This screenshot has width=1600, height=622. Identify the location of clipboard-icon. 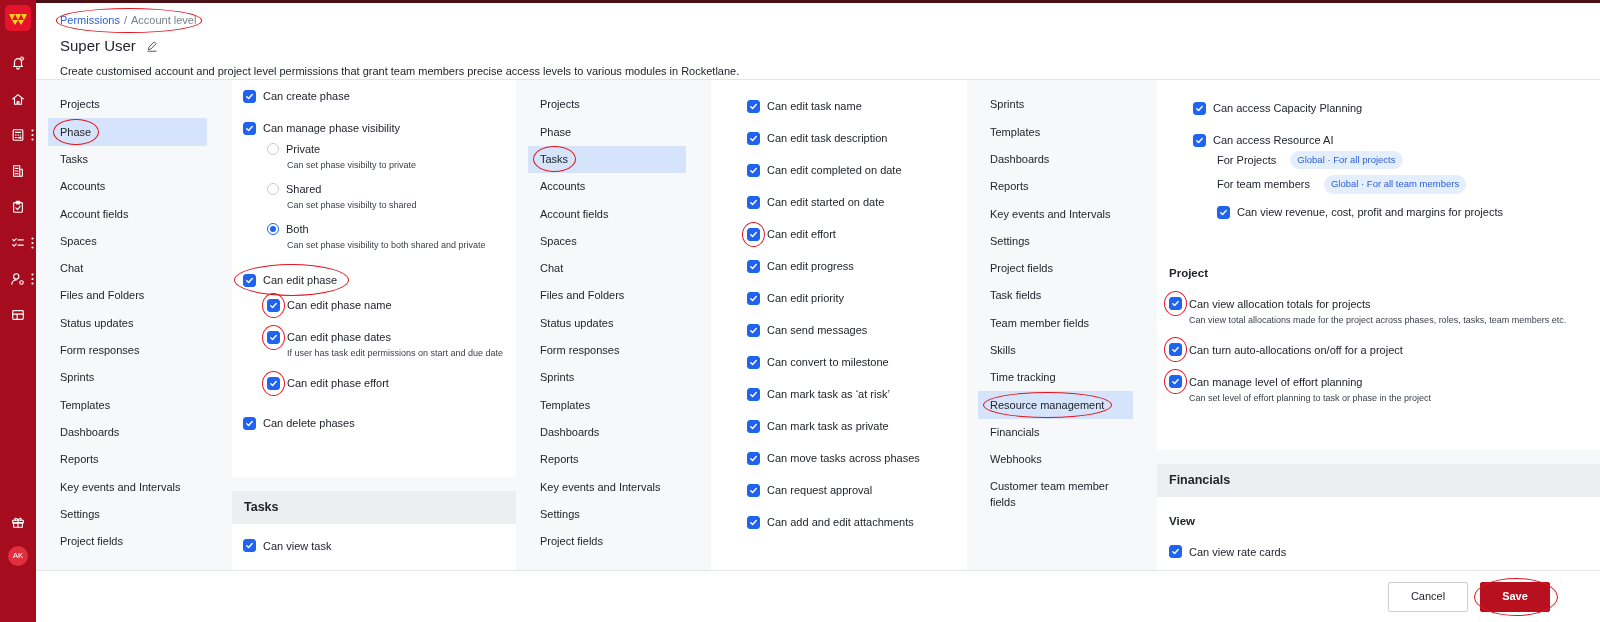
(18, 207).